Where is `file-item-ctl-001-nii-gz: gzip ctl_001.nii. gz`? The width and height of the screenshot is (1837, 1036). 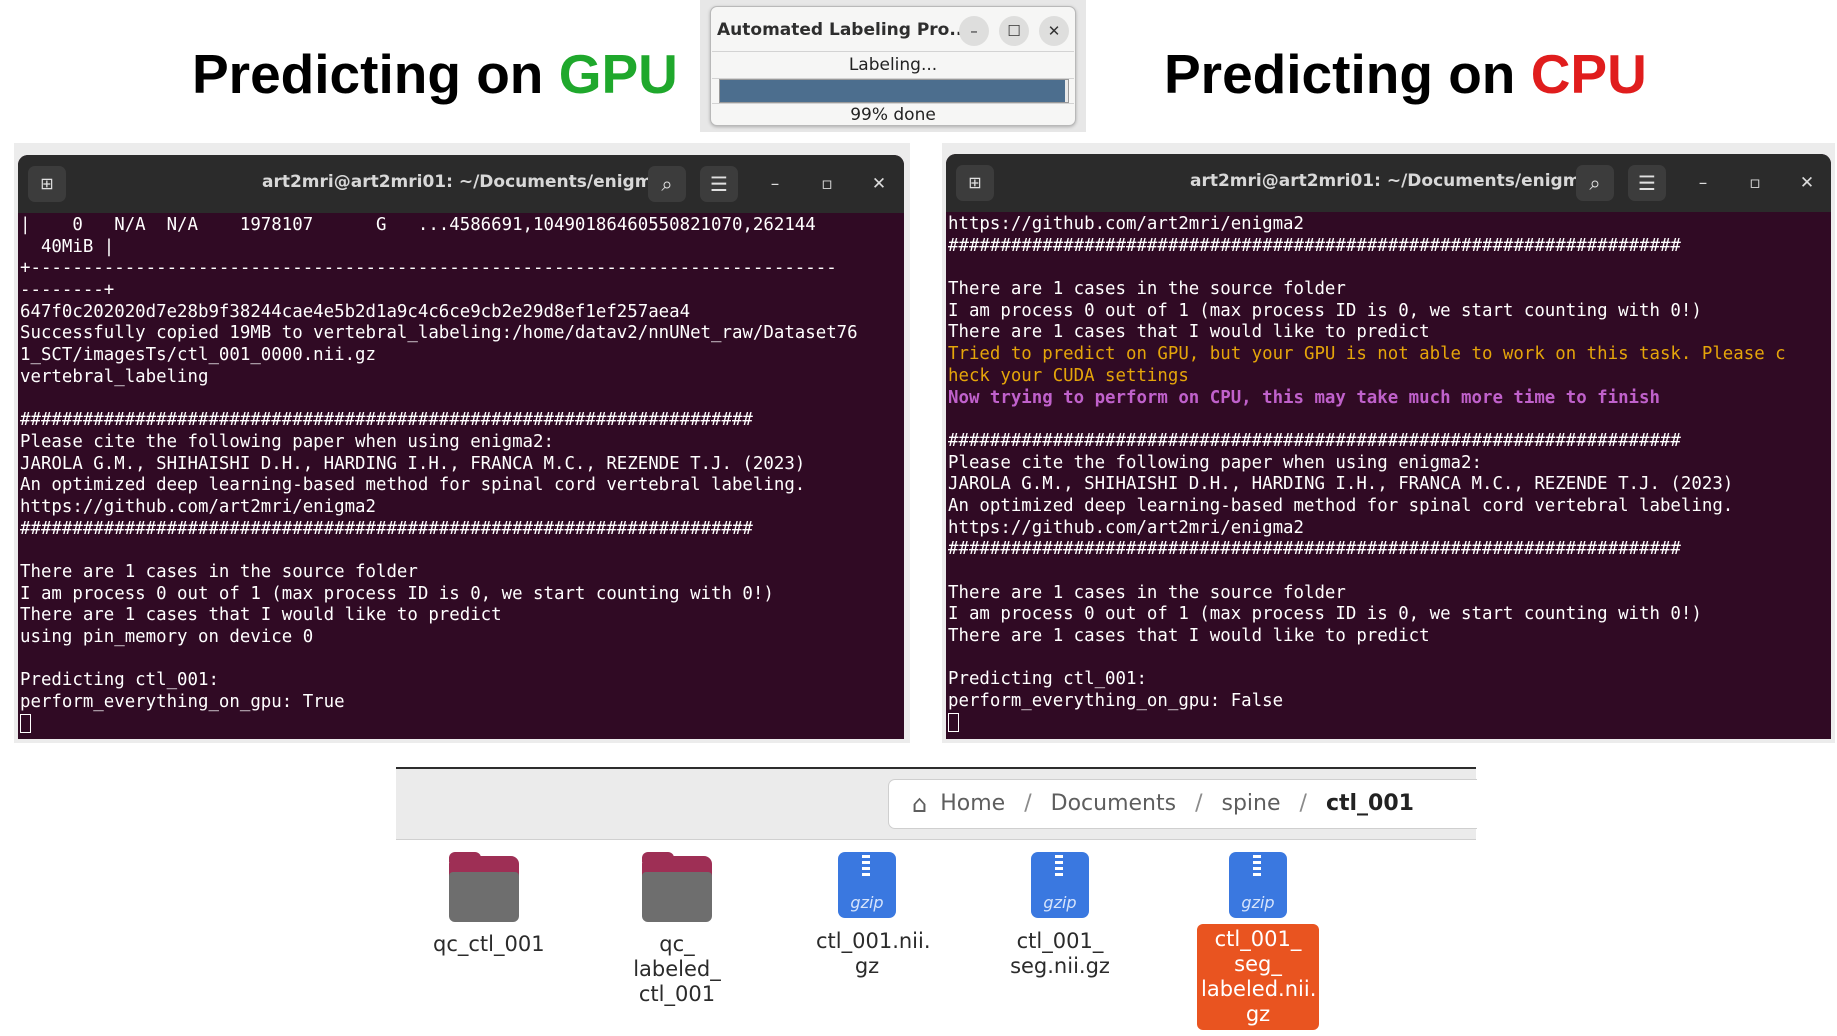 file-item-ctl-001-nii-gz: gzip ctl_001.nii. gz is located at coordinates (871, 917).